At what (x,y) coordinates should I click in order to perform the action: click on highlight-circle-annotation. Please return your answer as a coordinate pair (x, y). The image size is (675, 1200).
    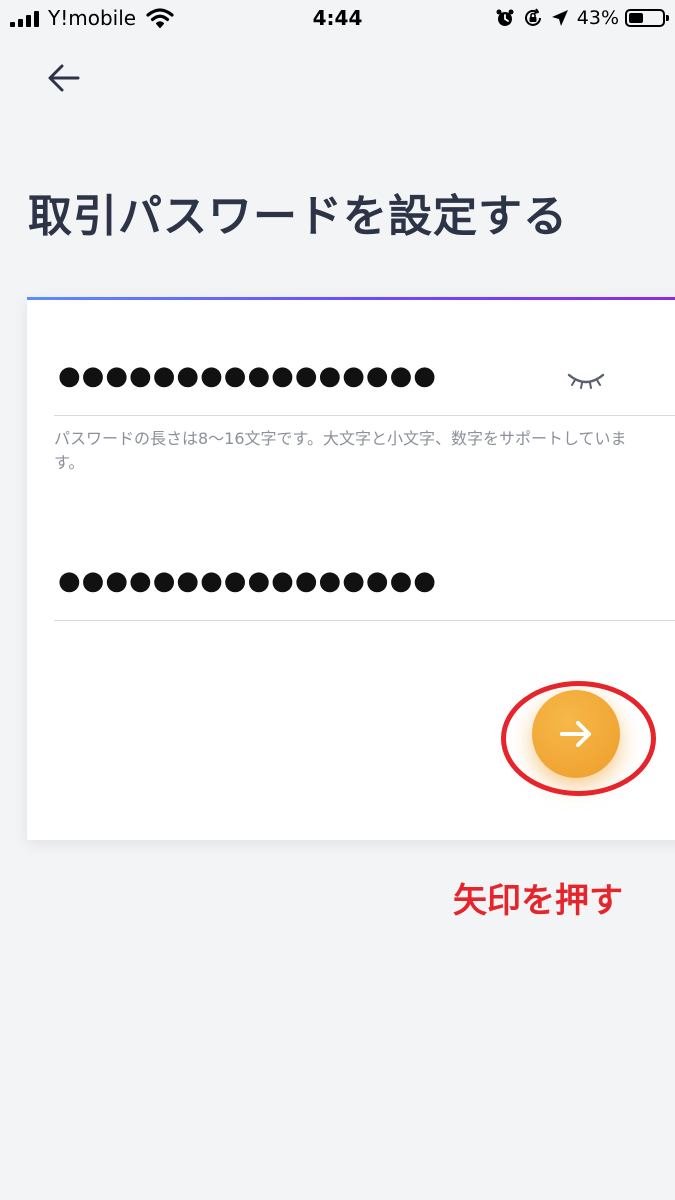
    Looking at the image, I should click on (578, 738).